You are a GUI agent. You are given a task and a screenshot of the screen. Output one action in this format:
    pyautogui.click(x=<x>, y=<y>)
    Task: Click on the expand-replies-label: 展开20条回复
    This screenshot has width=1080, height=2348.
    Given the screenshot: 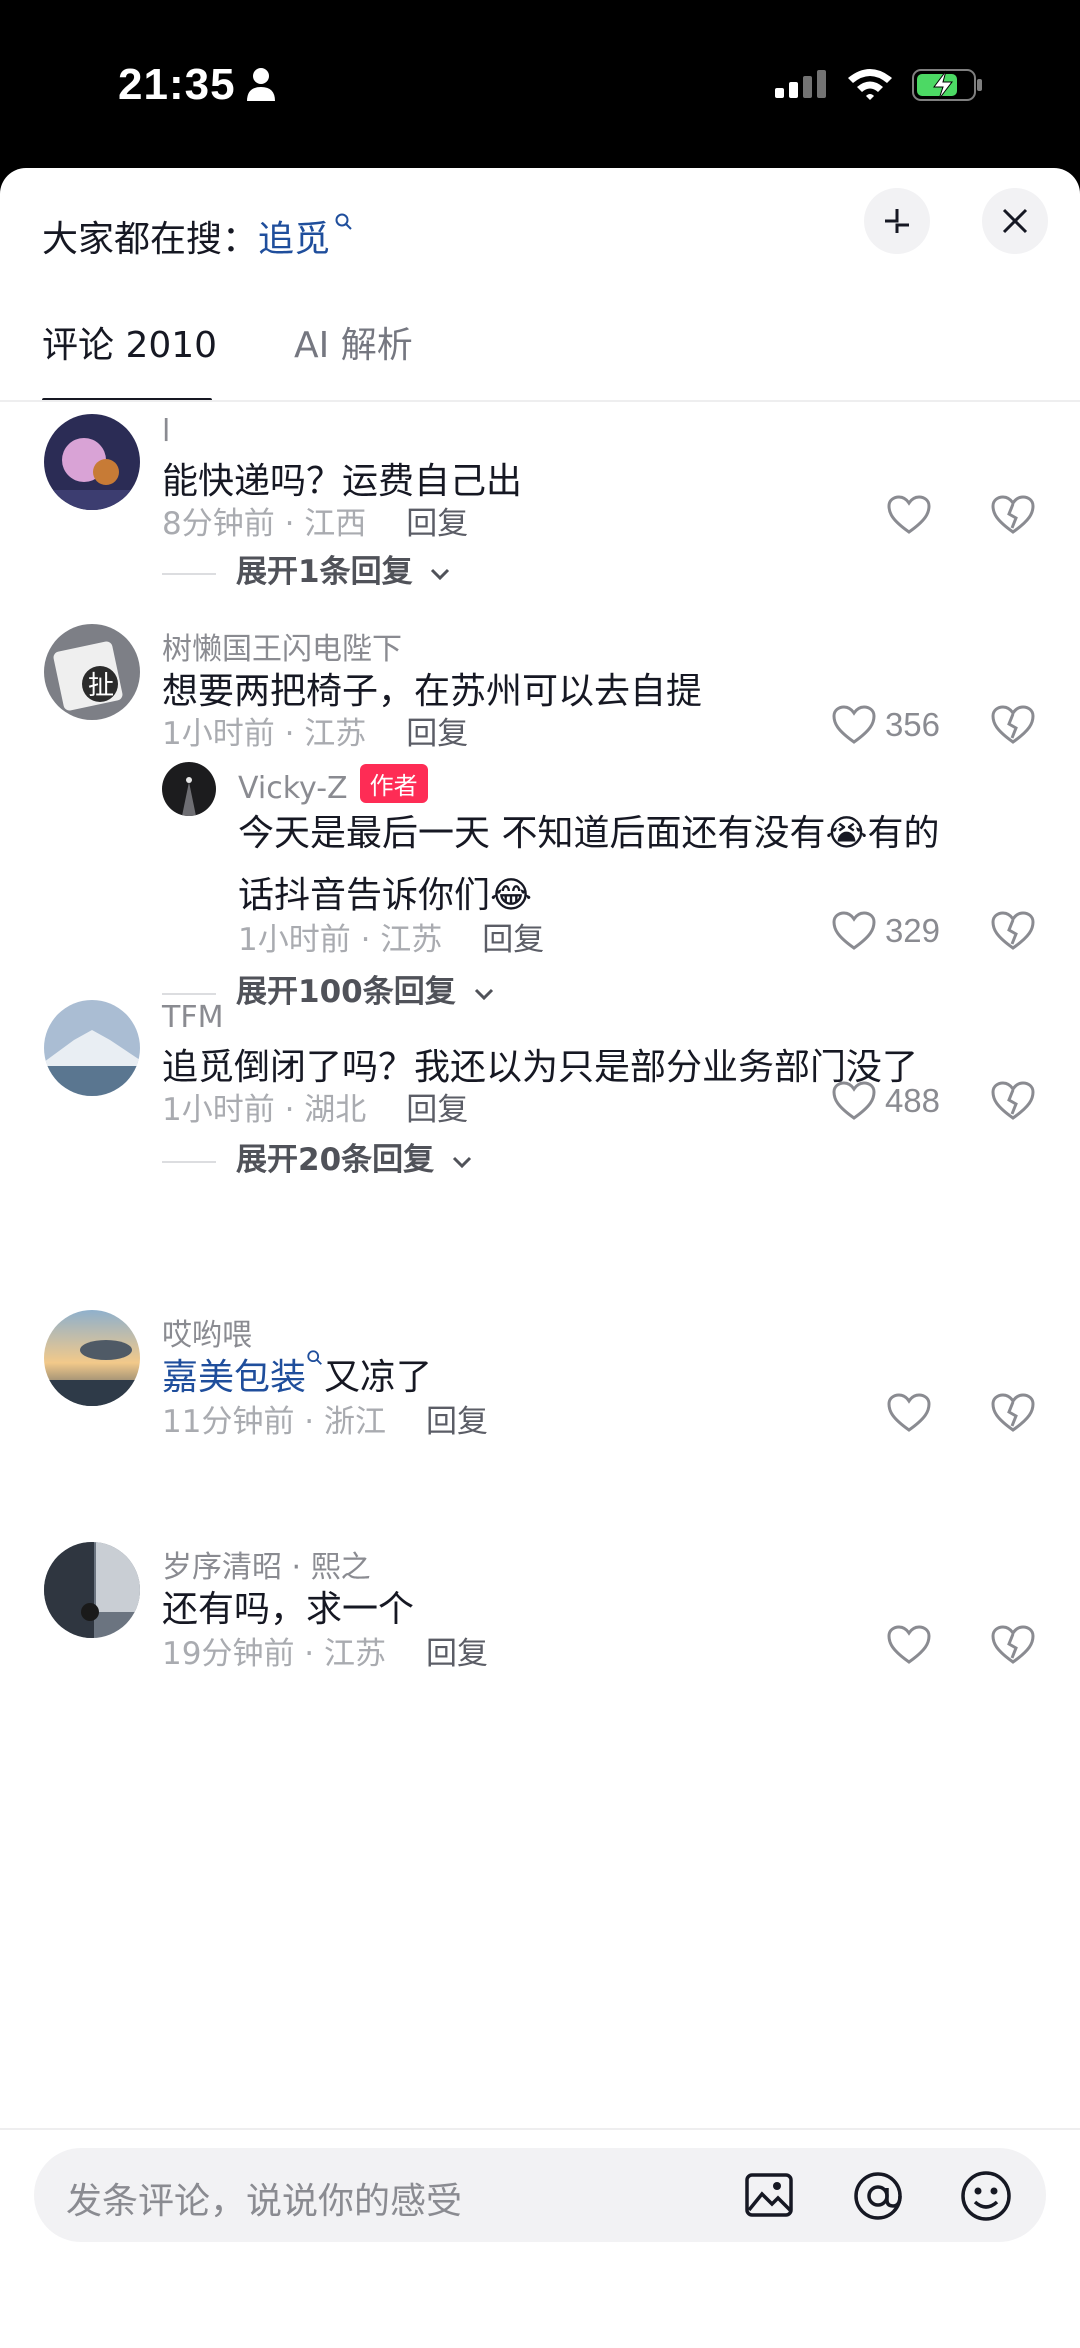 What is the action you would take?
    pyautogui.click(x=335, y=1160)
    